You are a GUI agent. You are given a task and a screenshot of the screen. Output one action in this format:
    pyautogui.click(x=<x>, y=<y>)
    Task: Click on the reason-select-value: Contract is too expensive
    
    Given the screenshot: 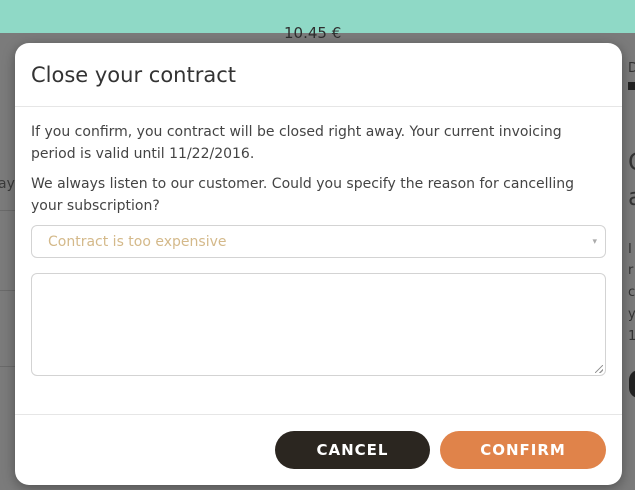 What is the action you would take?
    pyautogui.click(x=137, y=241)
    